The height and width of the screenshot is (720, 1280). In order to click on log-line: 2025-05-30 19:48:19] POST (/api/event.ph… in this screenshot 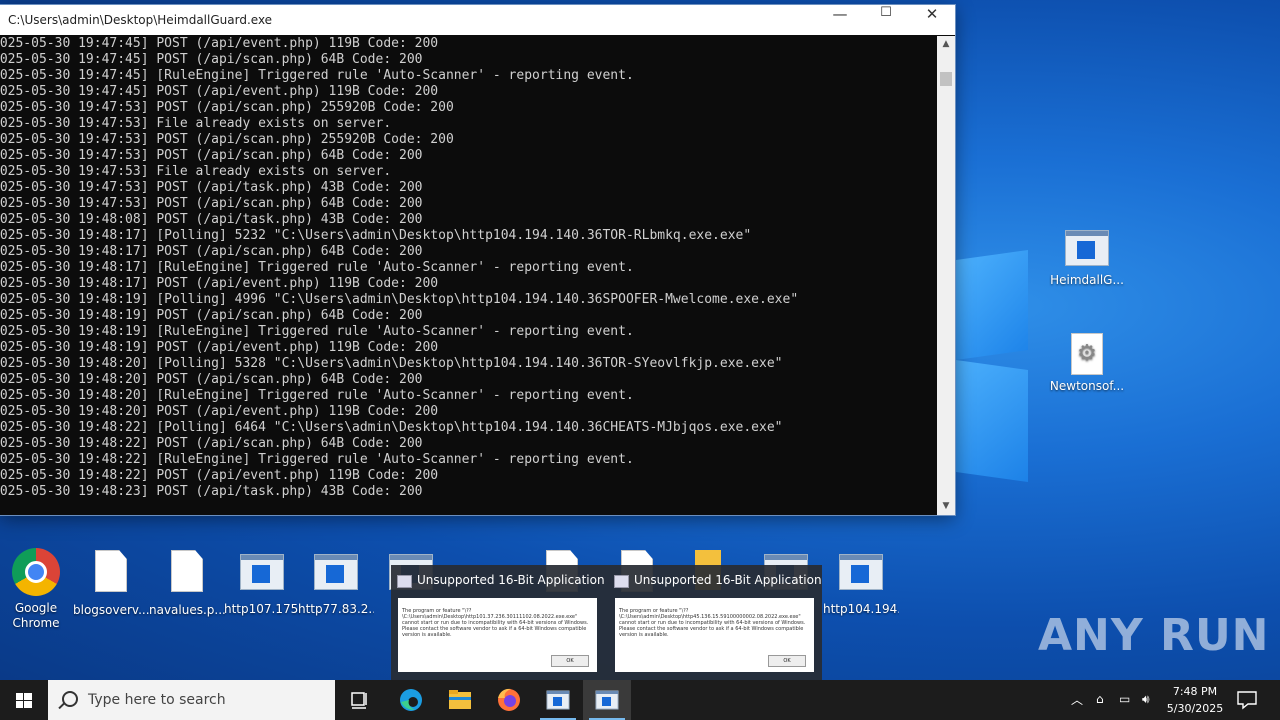, I will do `click(219, 347)`.